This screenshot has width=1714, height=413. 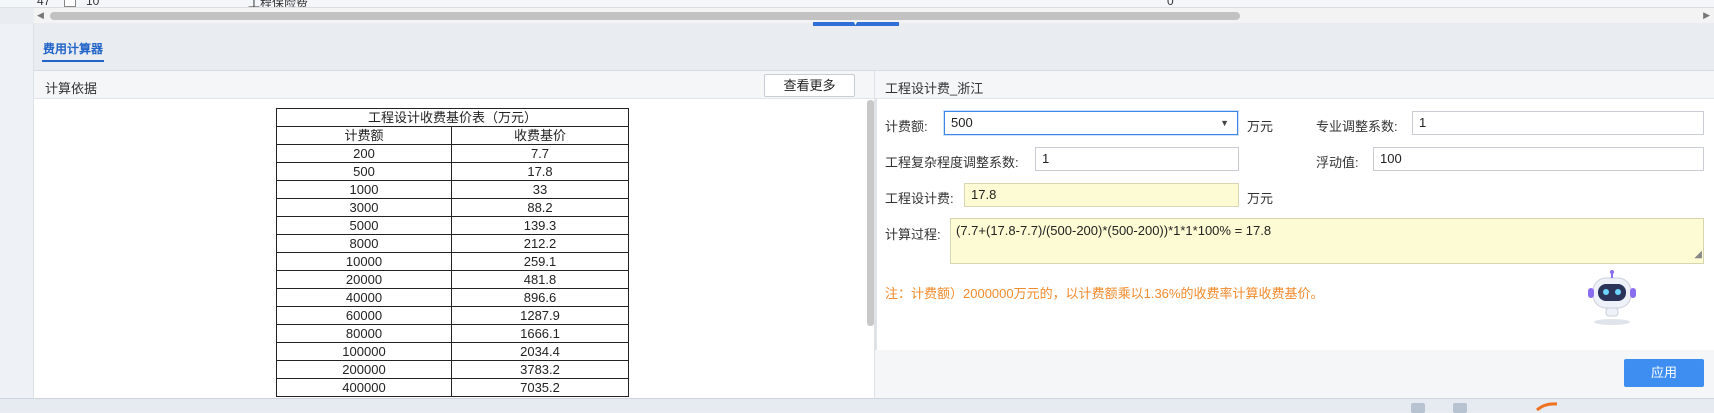 What do you see at coordinates (73, 61) in the screenshot?
I see `active-tab-indicator` at bounding box center [73, 61].